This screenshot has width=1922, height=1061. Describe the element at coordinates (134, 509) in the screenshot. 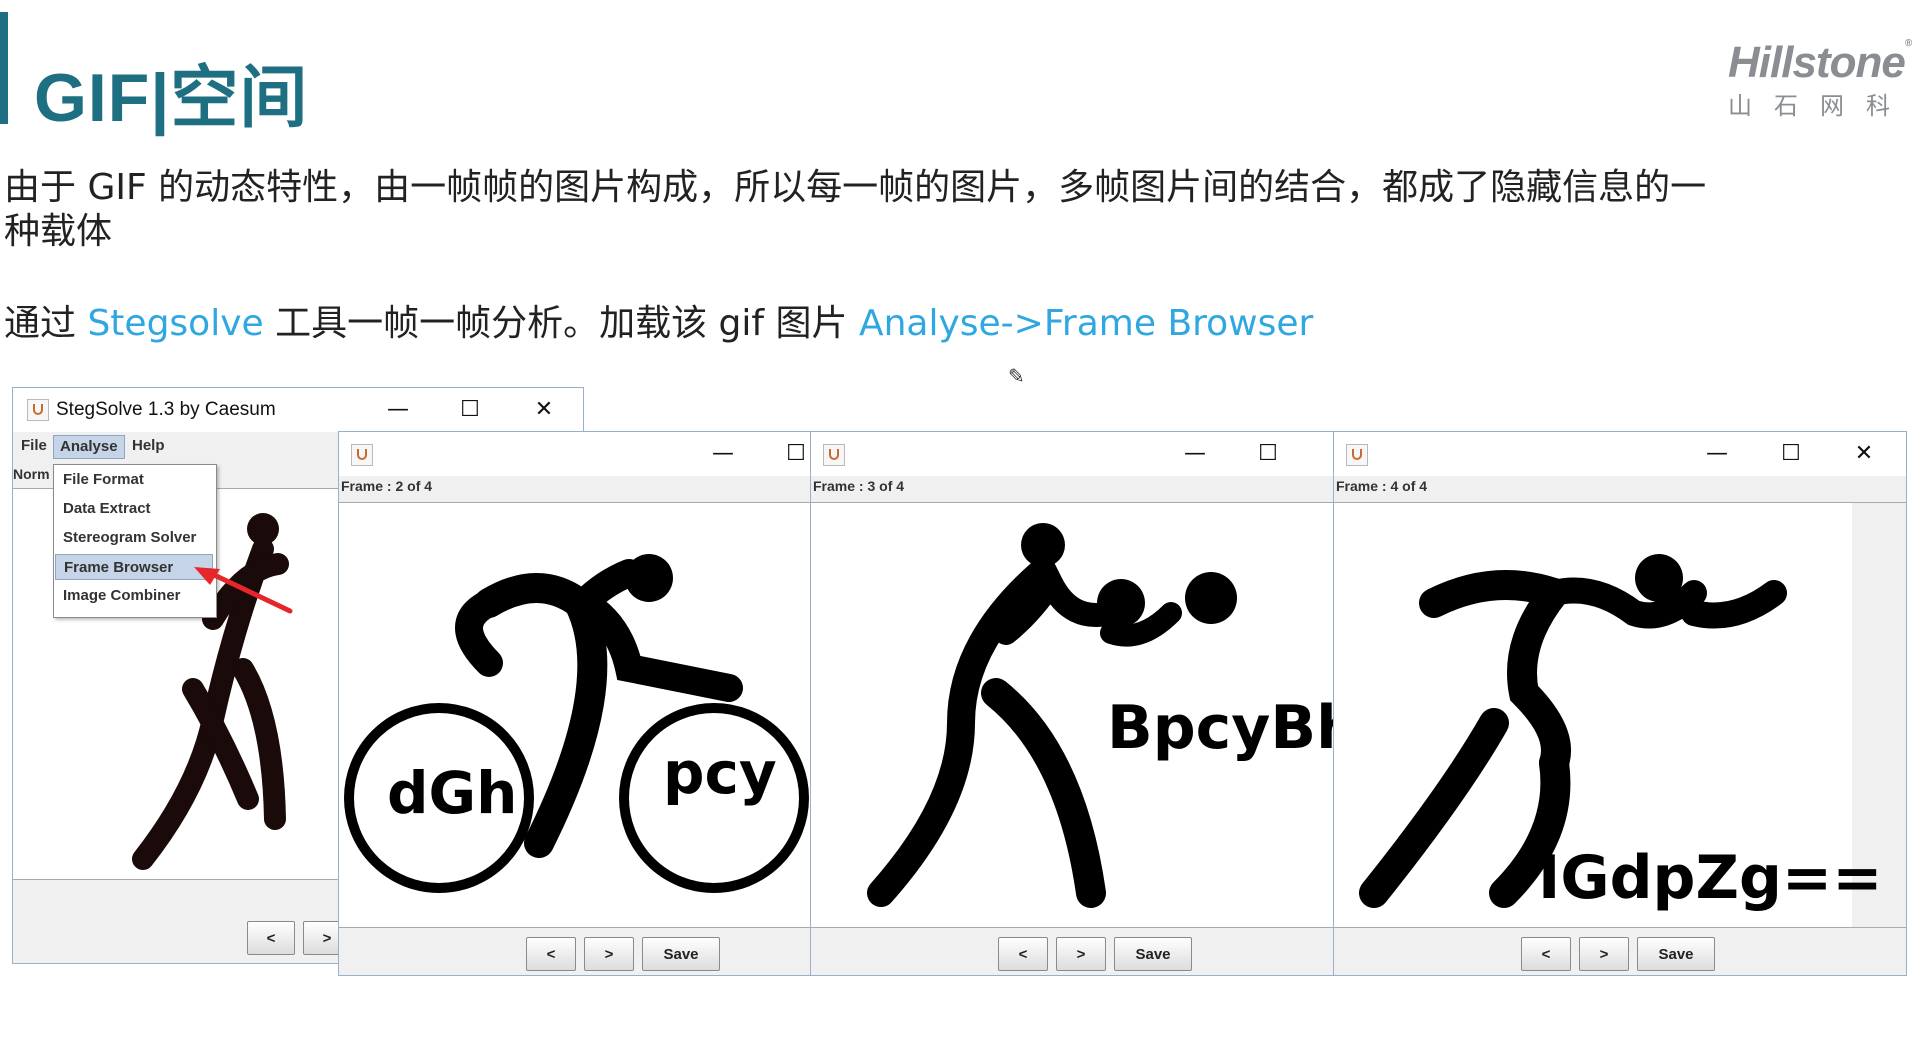

I see `menu-item-data-extract: Data Extract` at that location.